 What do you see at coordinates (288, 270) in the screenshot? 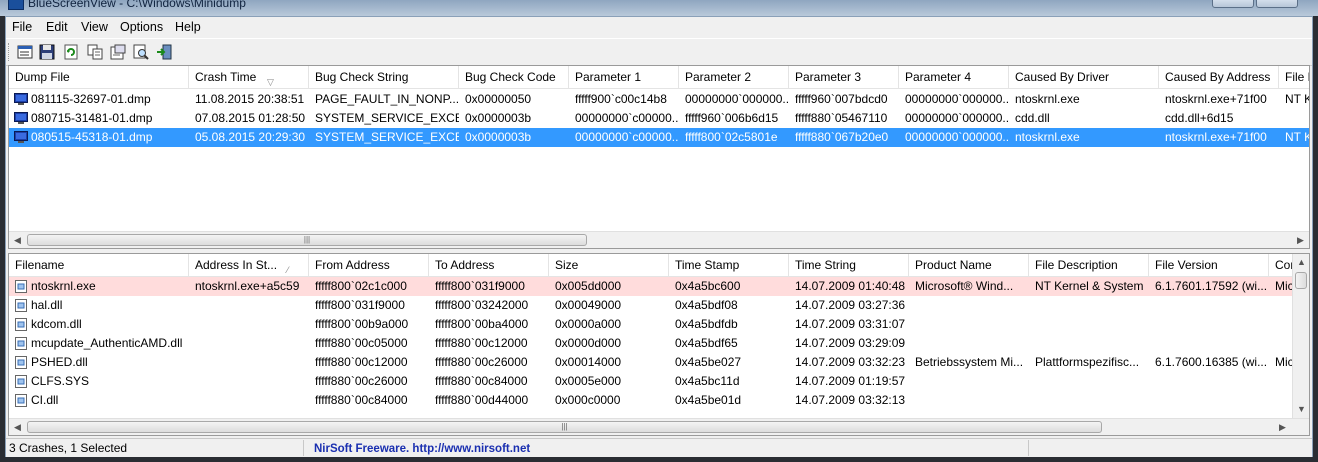
I see `sort-indicator-icon: ⁄` at bounding box center [288, 270].